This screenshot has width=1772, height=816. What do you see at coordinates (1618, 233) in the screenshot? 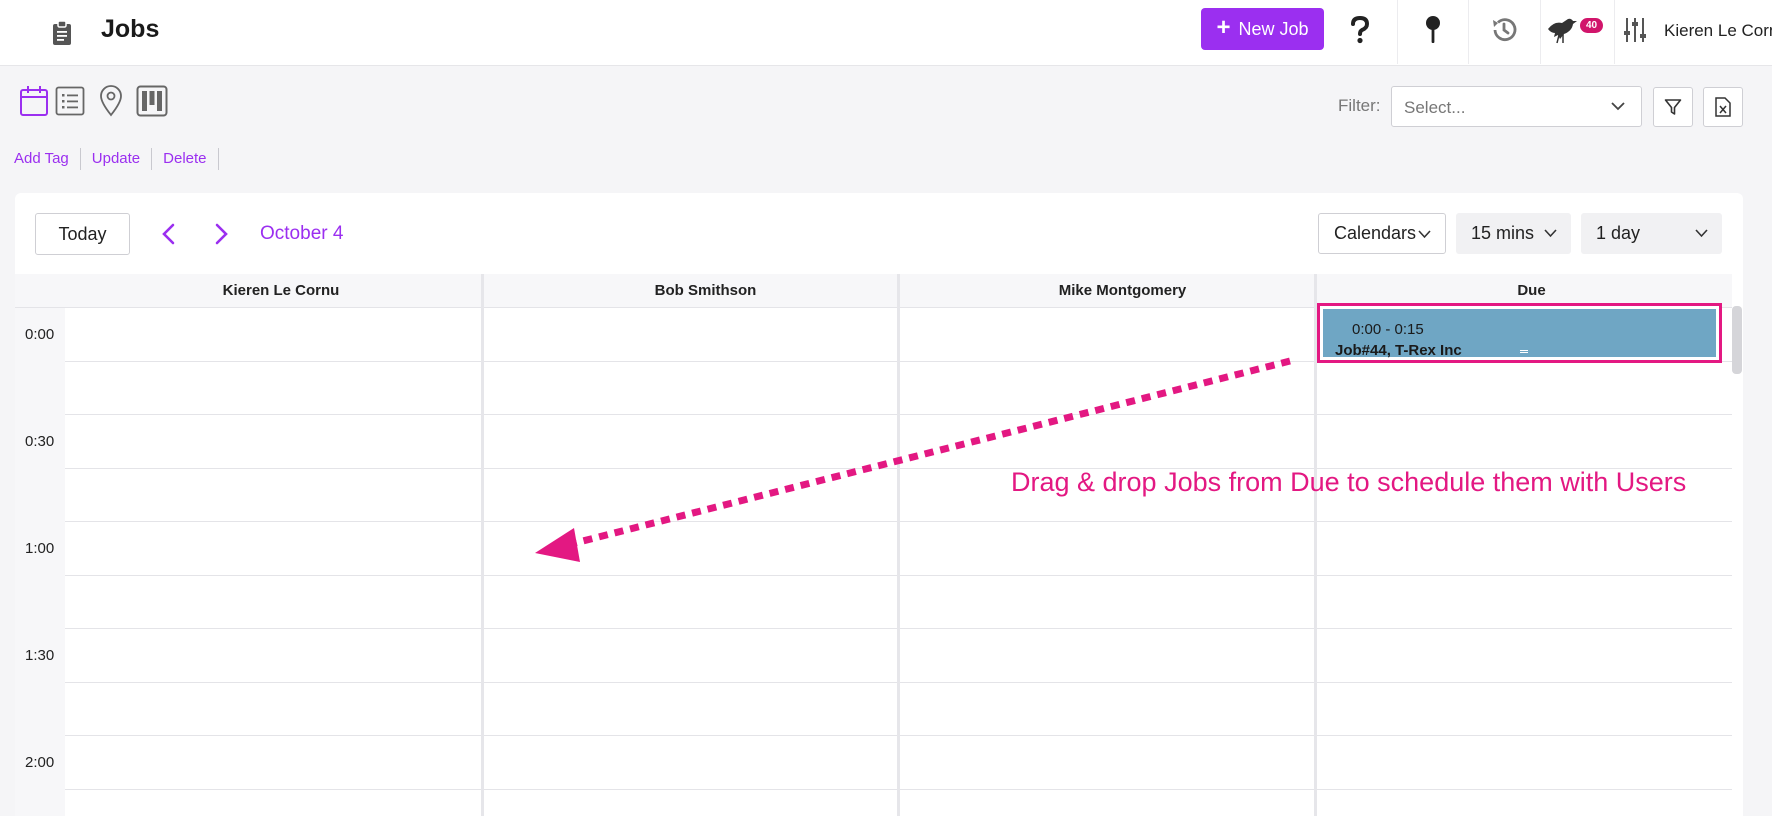
I see `range-label: 1 day` at bounding box center [1618, 233].